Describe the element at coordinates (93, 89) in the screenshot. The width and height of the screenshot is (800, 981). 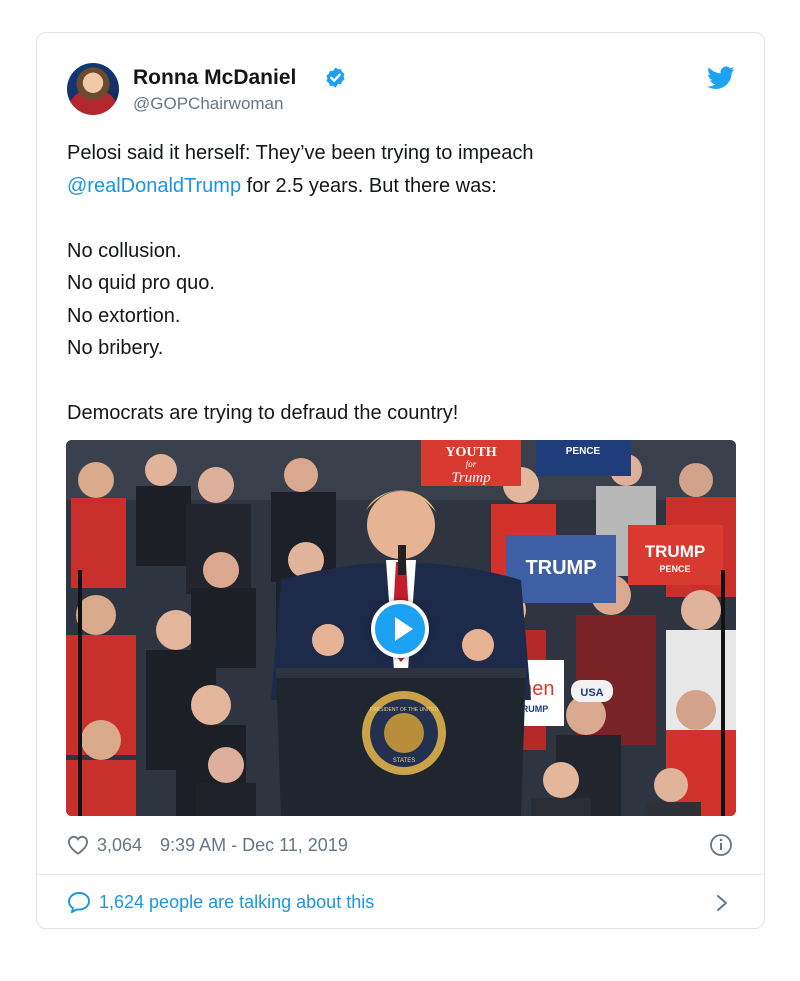
I see `avatar` at that location.